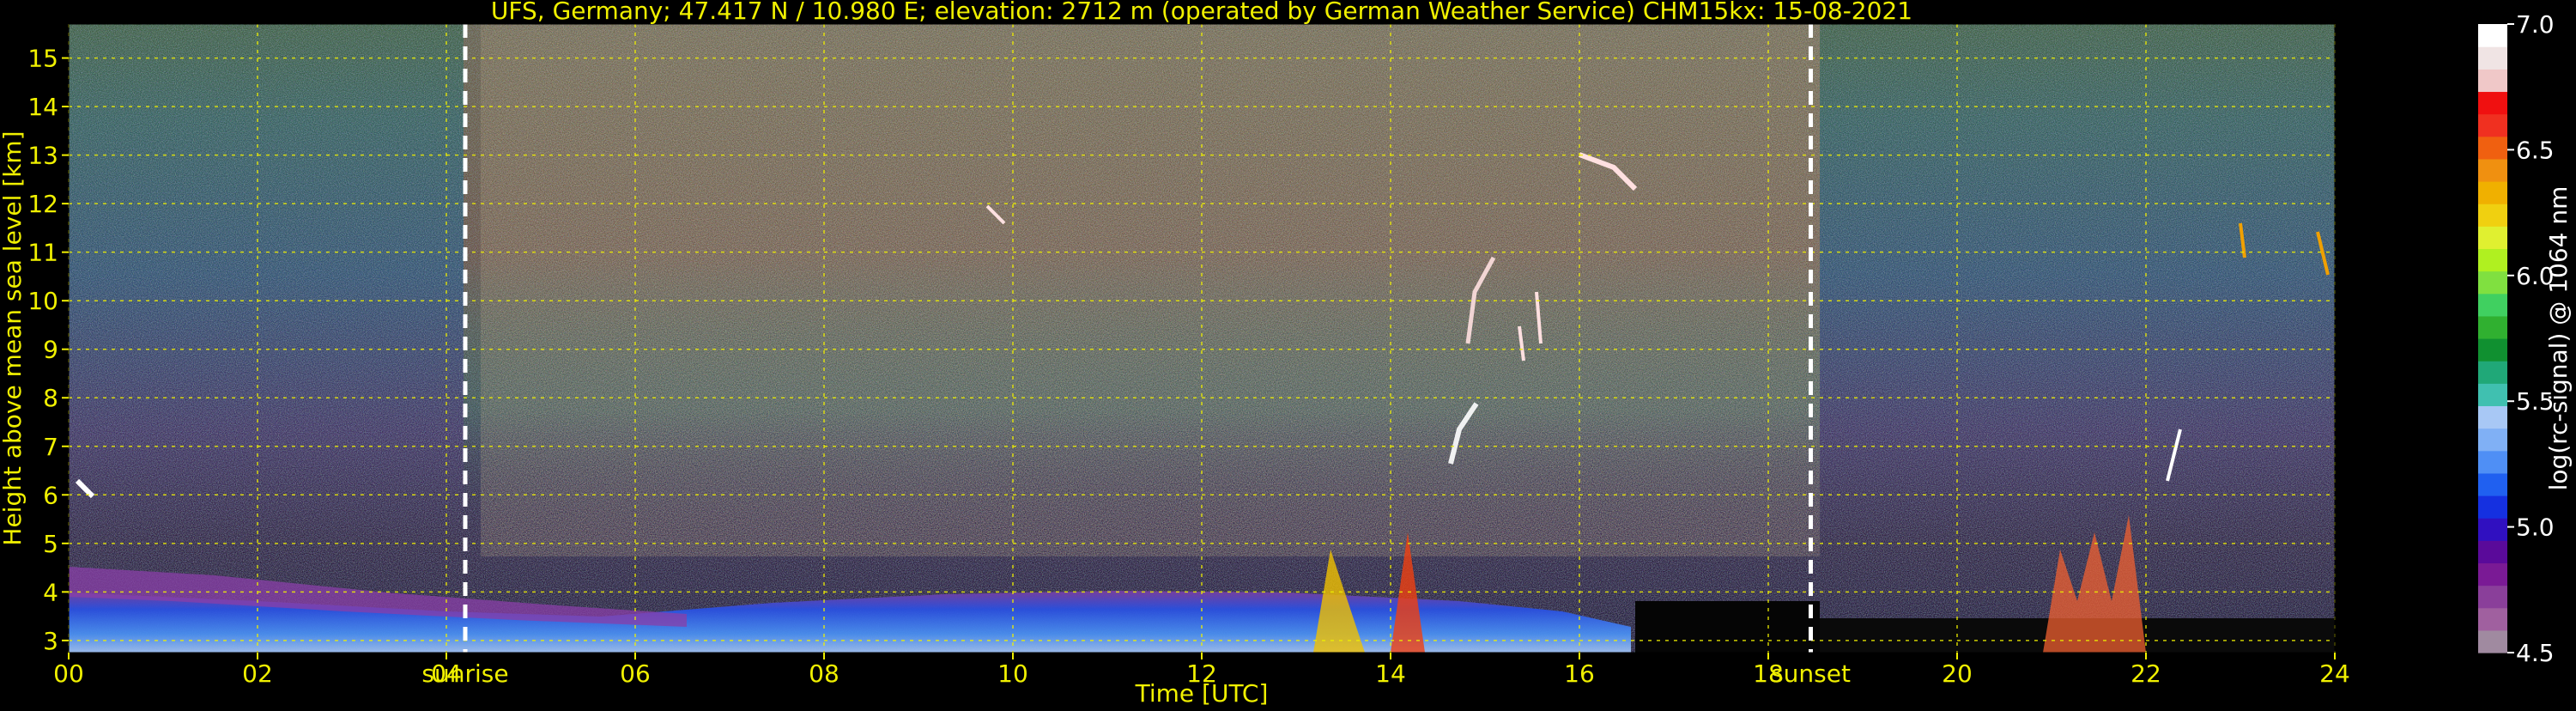 The image size is (2576, 711). I want to click on colorbar-label: log(rc-signal) @ 1064 nm, so click(2558, 338).